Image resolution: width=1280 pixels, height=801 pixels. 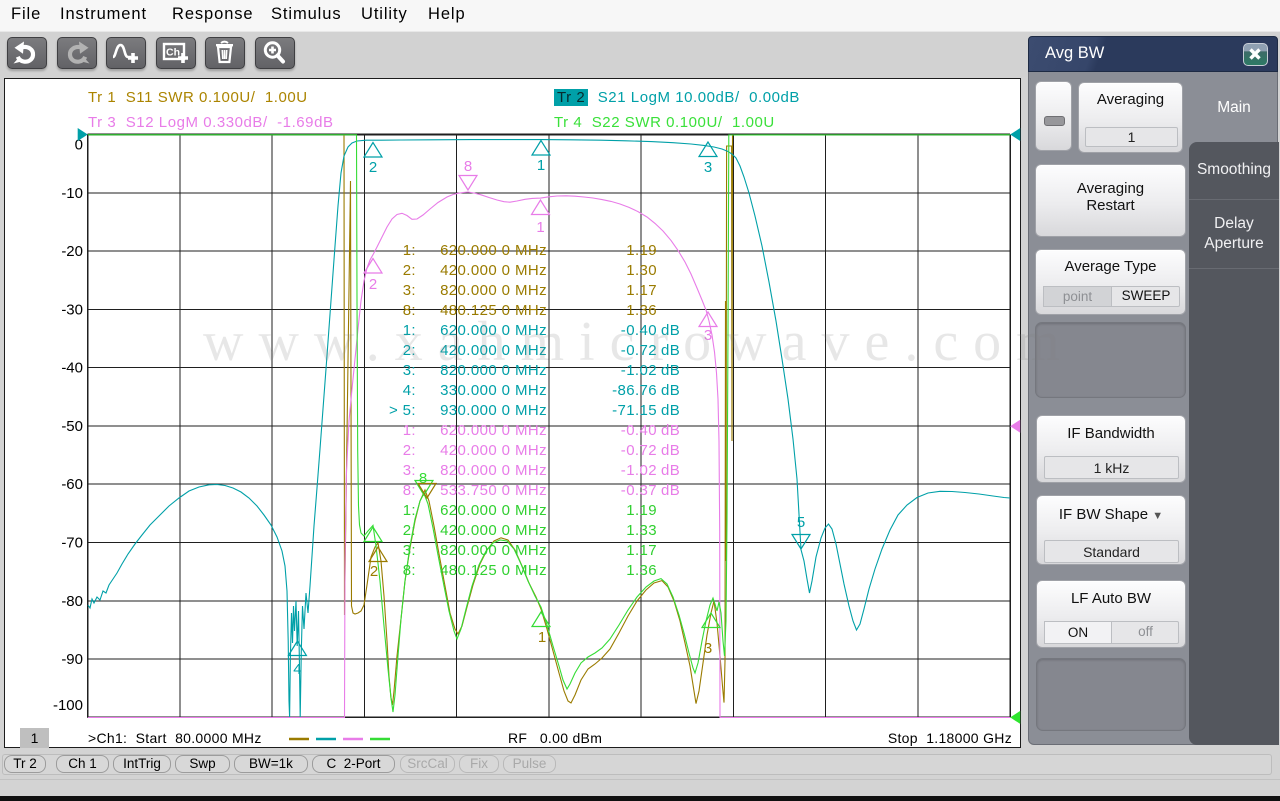 What do you see at coordinates (173, 53) in the screenshot?
I see `svg-text: Ch` at bounding box center [173, 53].